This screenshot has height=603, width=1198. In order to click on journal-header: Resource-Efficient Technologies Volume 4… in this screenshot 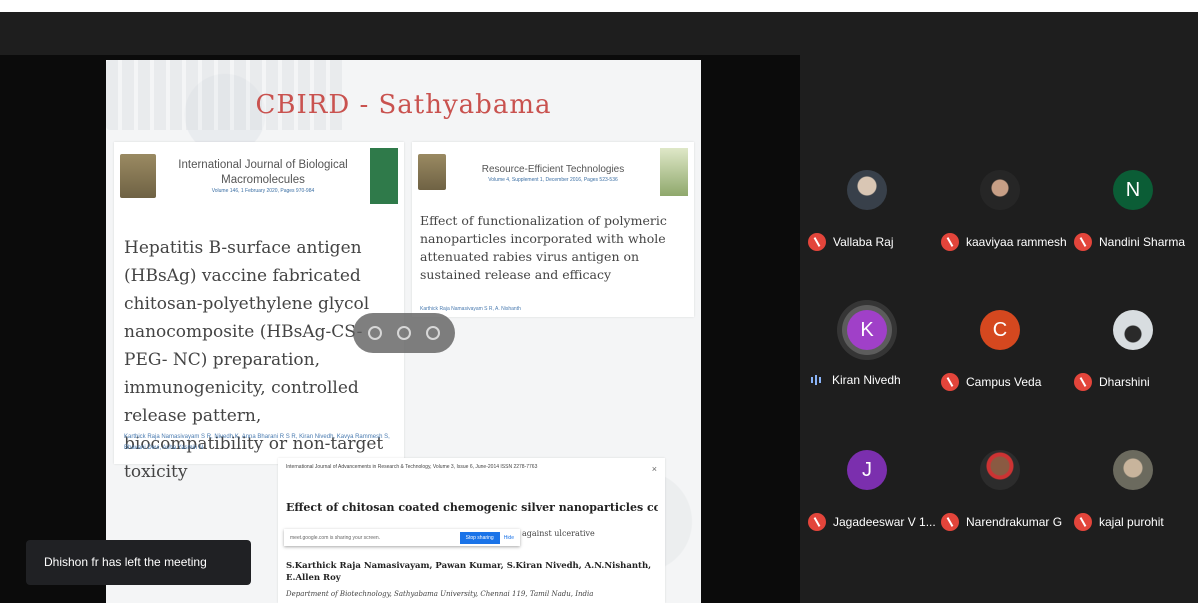, I will do `click(553, 172)`.